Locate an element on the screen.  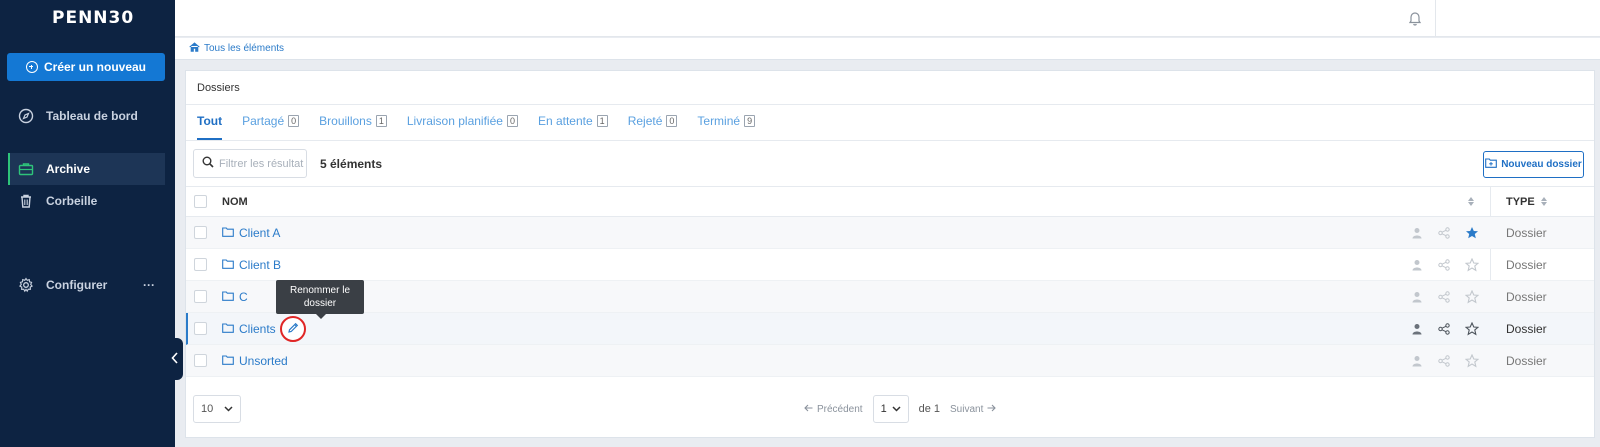
next-page-button: Suivant is located at coordinates (973, 409).